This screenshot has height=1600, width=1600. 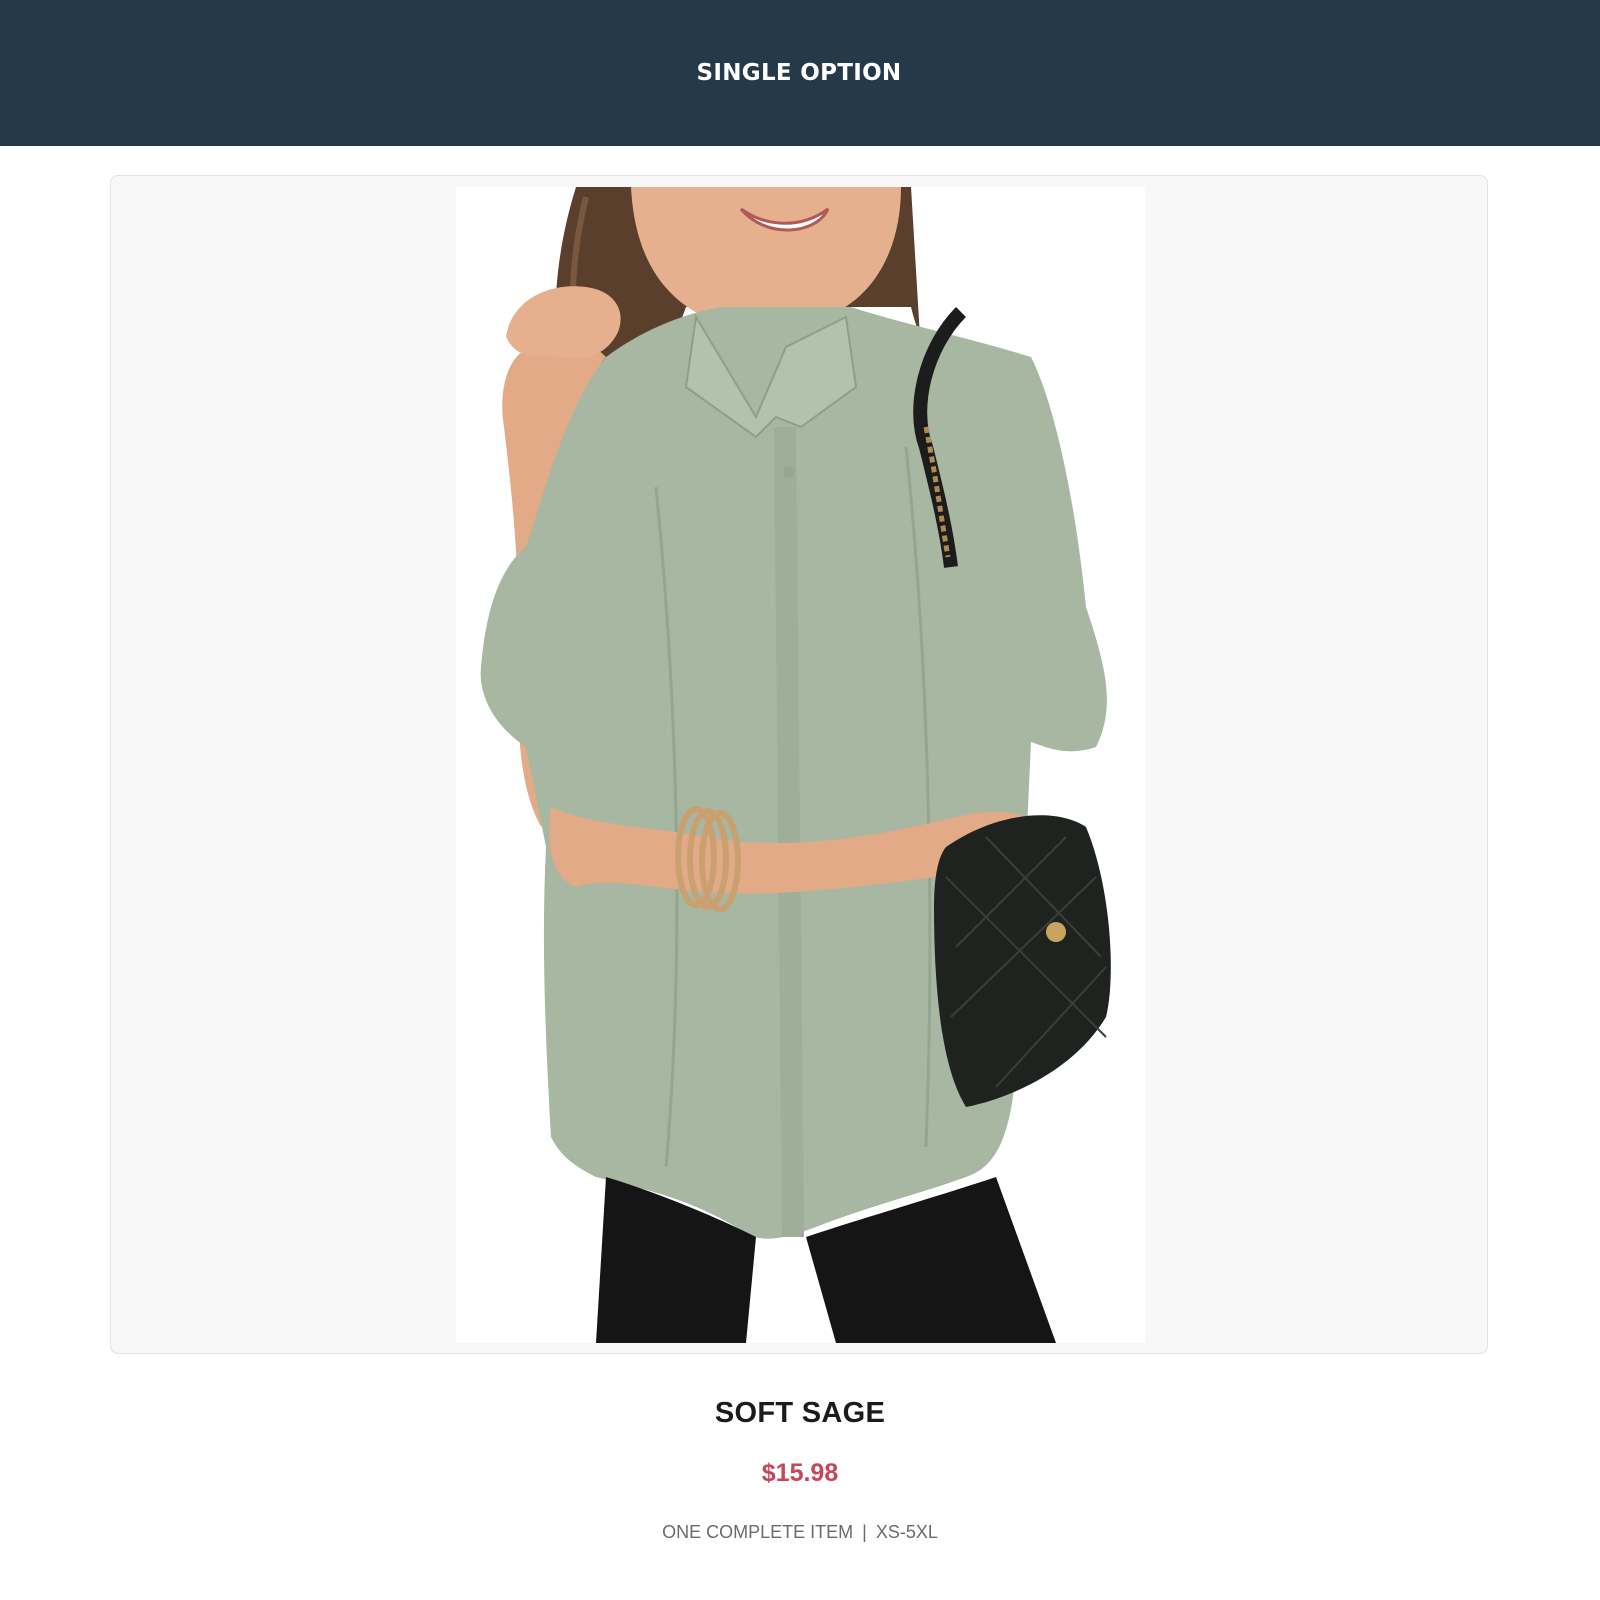 I want to click on page-title: SINGLE OPTION, so click(x=799, y=73).